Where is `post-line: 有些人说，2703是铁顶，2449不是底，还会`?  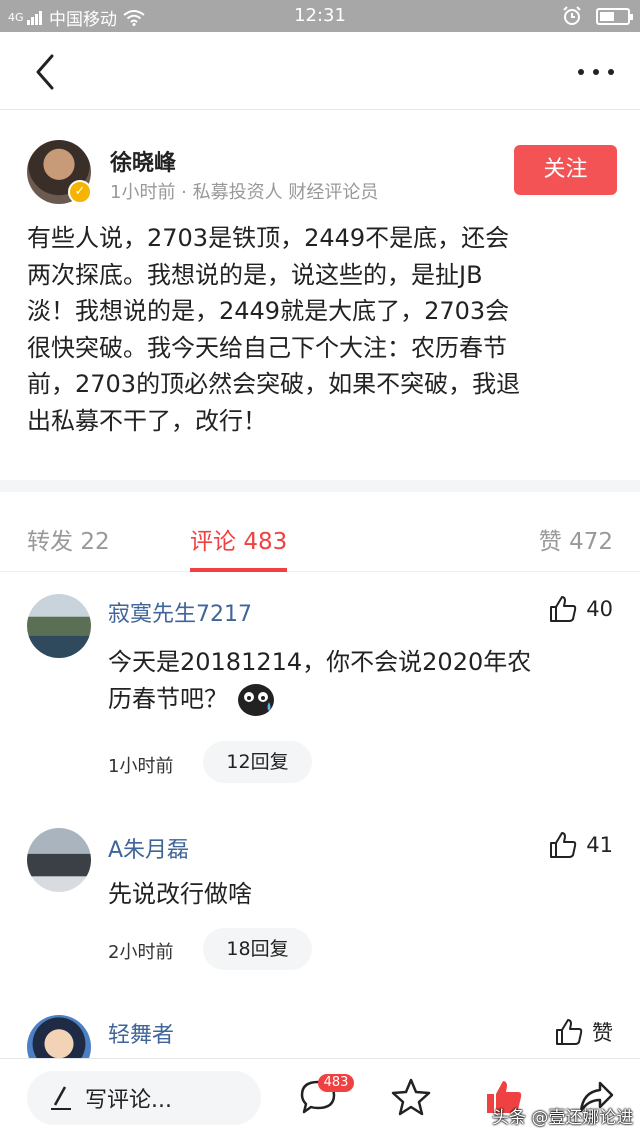
post-line: 有些人说，2703是铁顶，2449不是底，还会 is located at coordinates (268, 238).